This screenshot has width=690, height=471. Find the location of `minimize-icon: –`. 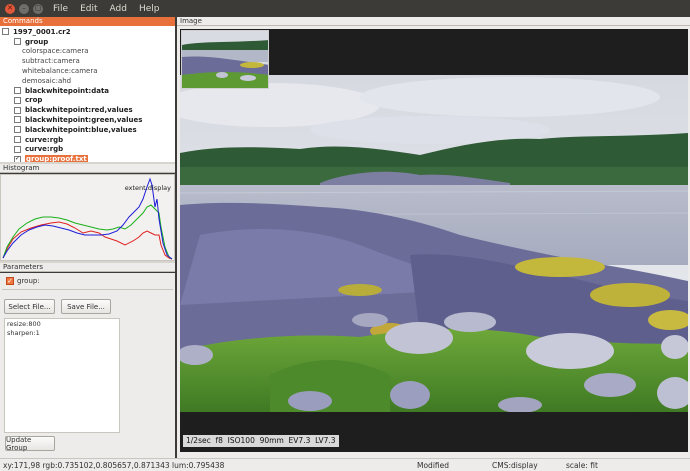

minimize-icon: – is located at coordinates (24, 8).